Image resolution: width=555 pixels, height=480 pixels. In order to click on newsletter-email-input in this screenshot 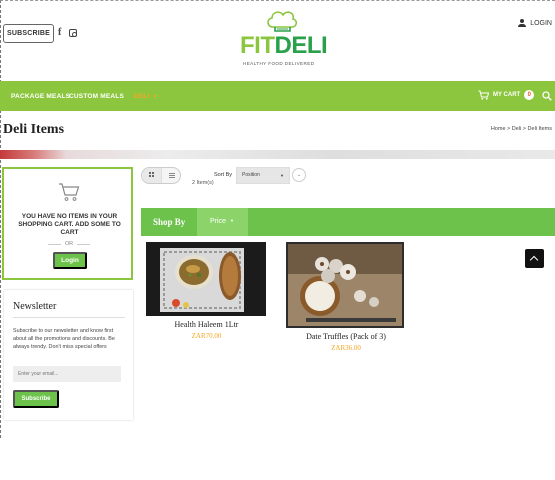, I will do `click(67, 374)`.